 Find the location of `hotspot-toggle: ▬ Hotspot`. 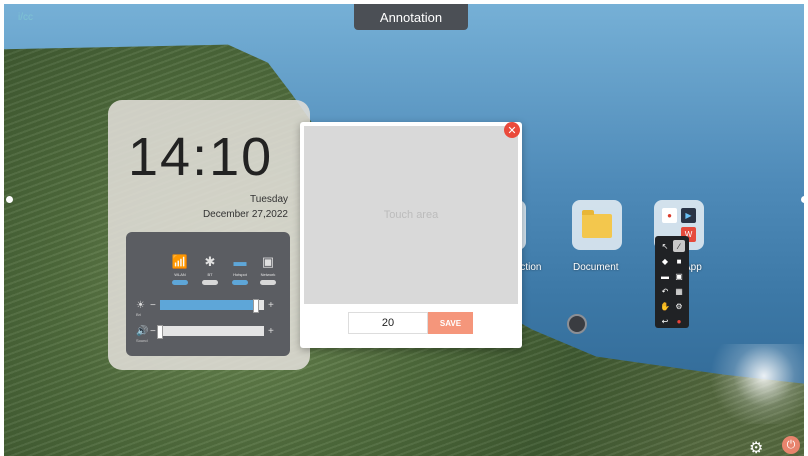

hotspot-toggle: ▬ Hotspot is located at coordinates (240, 269).